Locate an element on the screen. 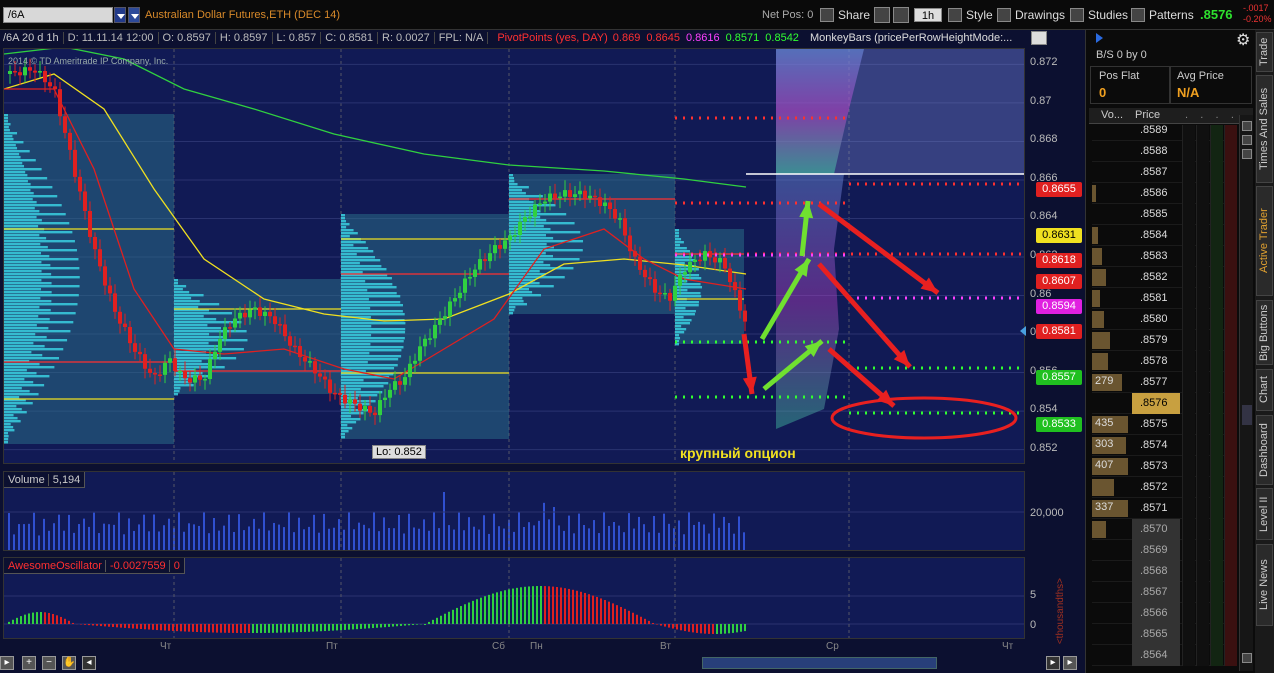 The width and height of the screenshot is (1274, 673). gear-icon: ⚙ is located at coordinates (1243, 40).